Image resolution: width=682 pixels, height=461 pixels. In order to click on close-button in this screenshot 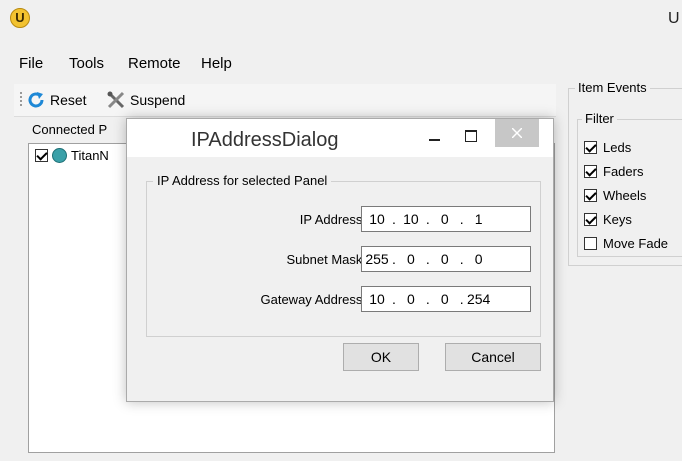, I will do `click(517, 133)`.